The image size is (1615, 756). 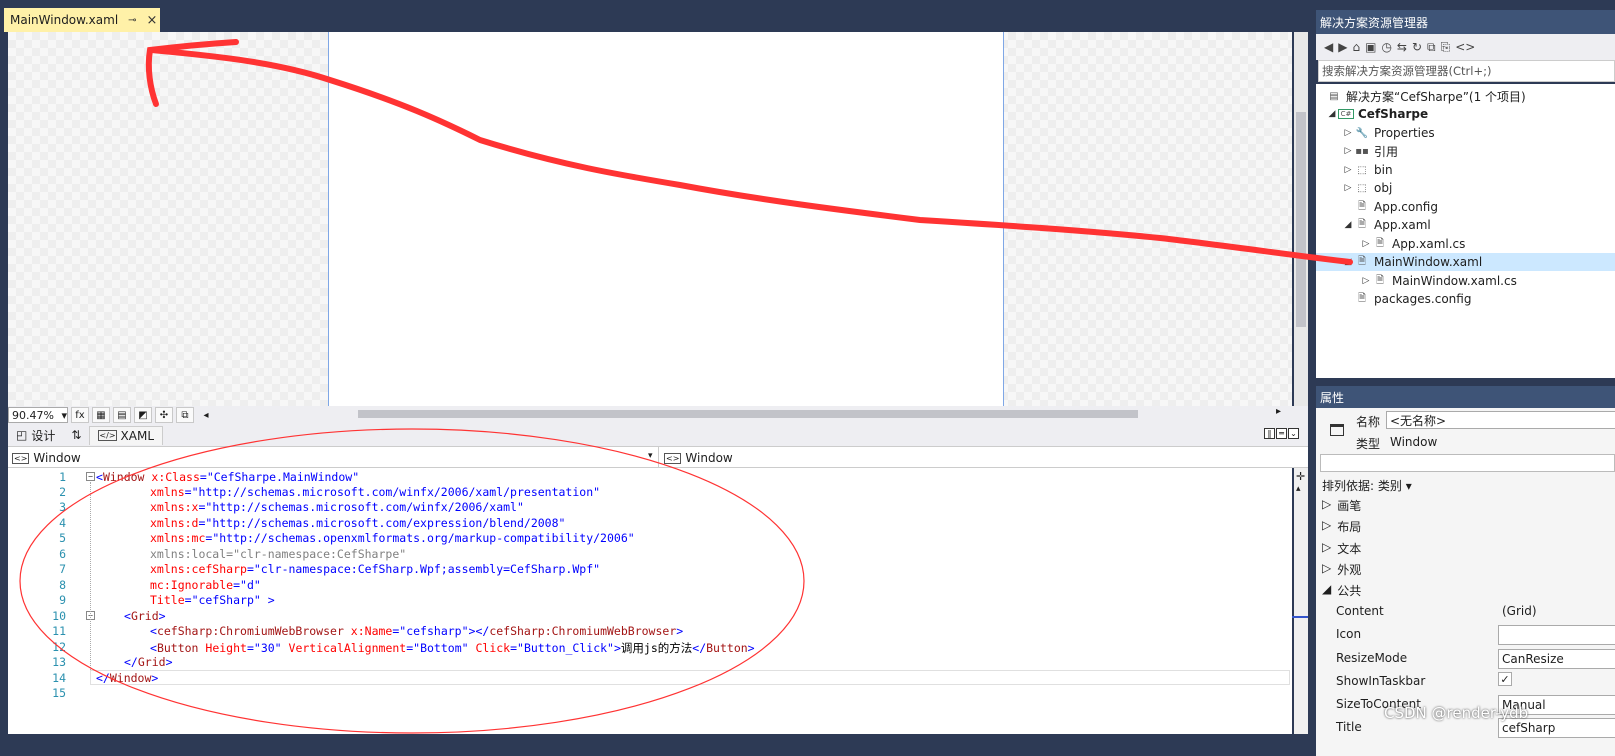 What do you see at coordinates (1362, 206) in the screenshot?
I see `config-file-icon: 🗎` at bounding box center [1362, 206].